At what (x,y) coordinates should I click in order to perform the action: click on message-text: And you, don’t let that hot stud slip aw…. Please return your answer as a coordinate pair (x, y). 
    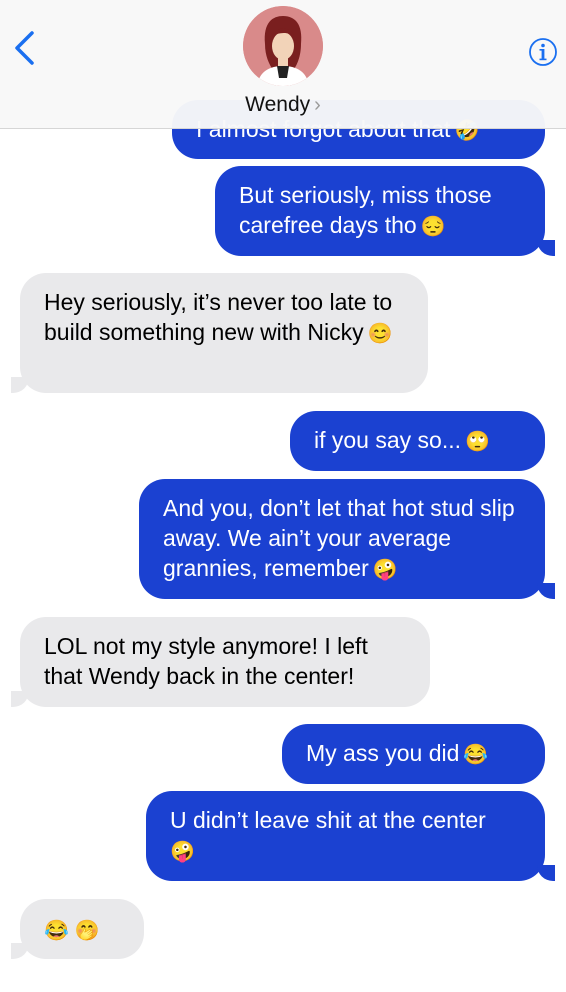
    Looking at the image, I should click on (339, 538).